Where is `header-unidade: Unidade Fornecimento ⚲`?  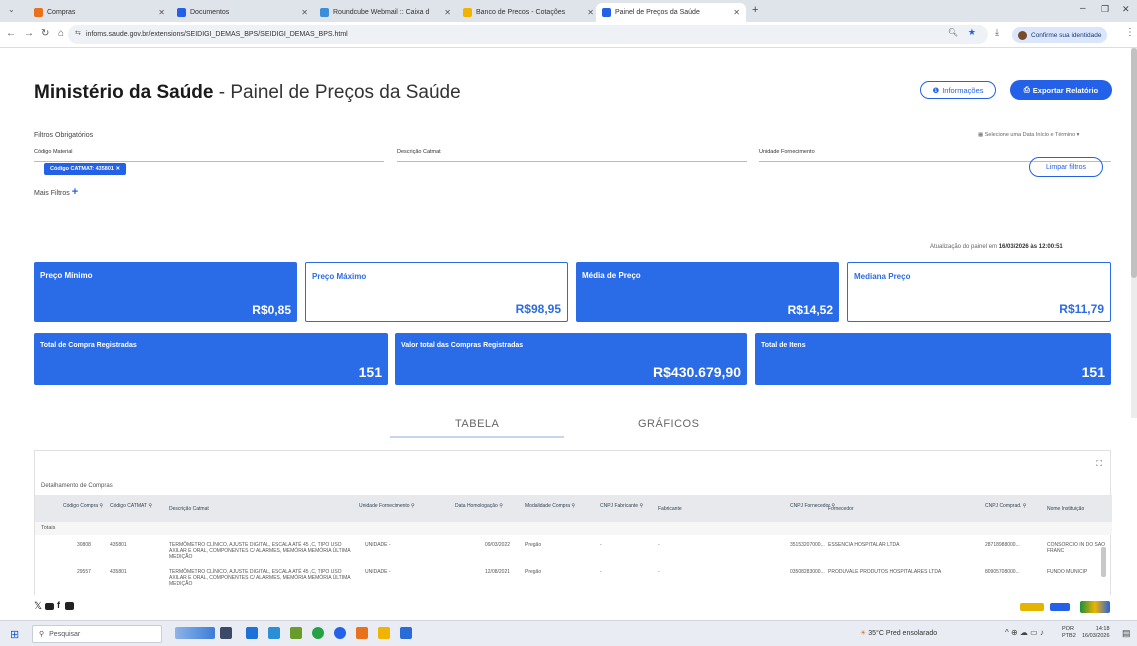
header-unidade: Unidade Fornecimento ⚲ is located at coordinates (387, 506).